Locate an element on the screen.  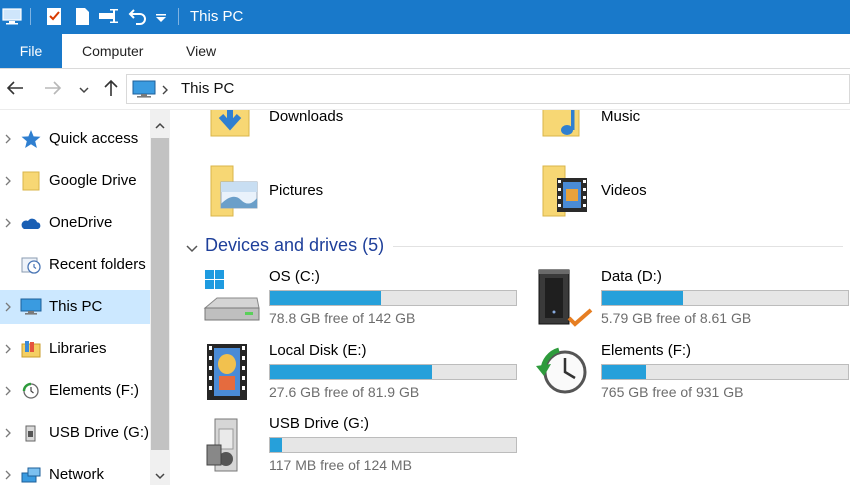
tab-view: View is located at coordinates (201, 51).